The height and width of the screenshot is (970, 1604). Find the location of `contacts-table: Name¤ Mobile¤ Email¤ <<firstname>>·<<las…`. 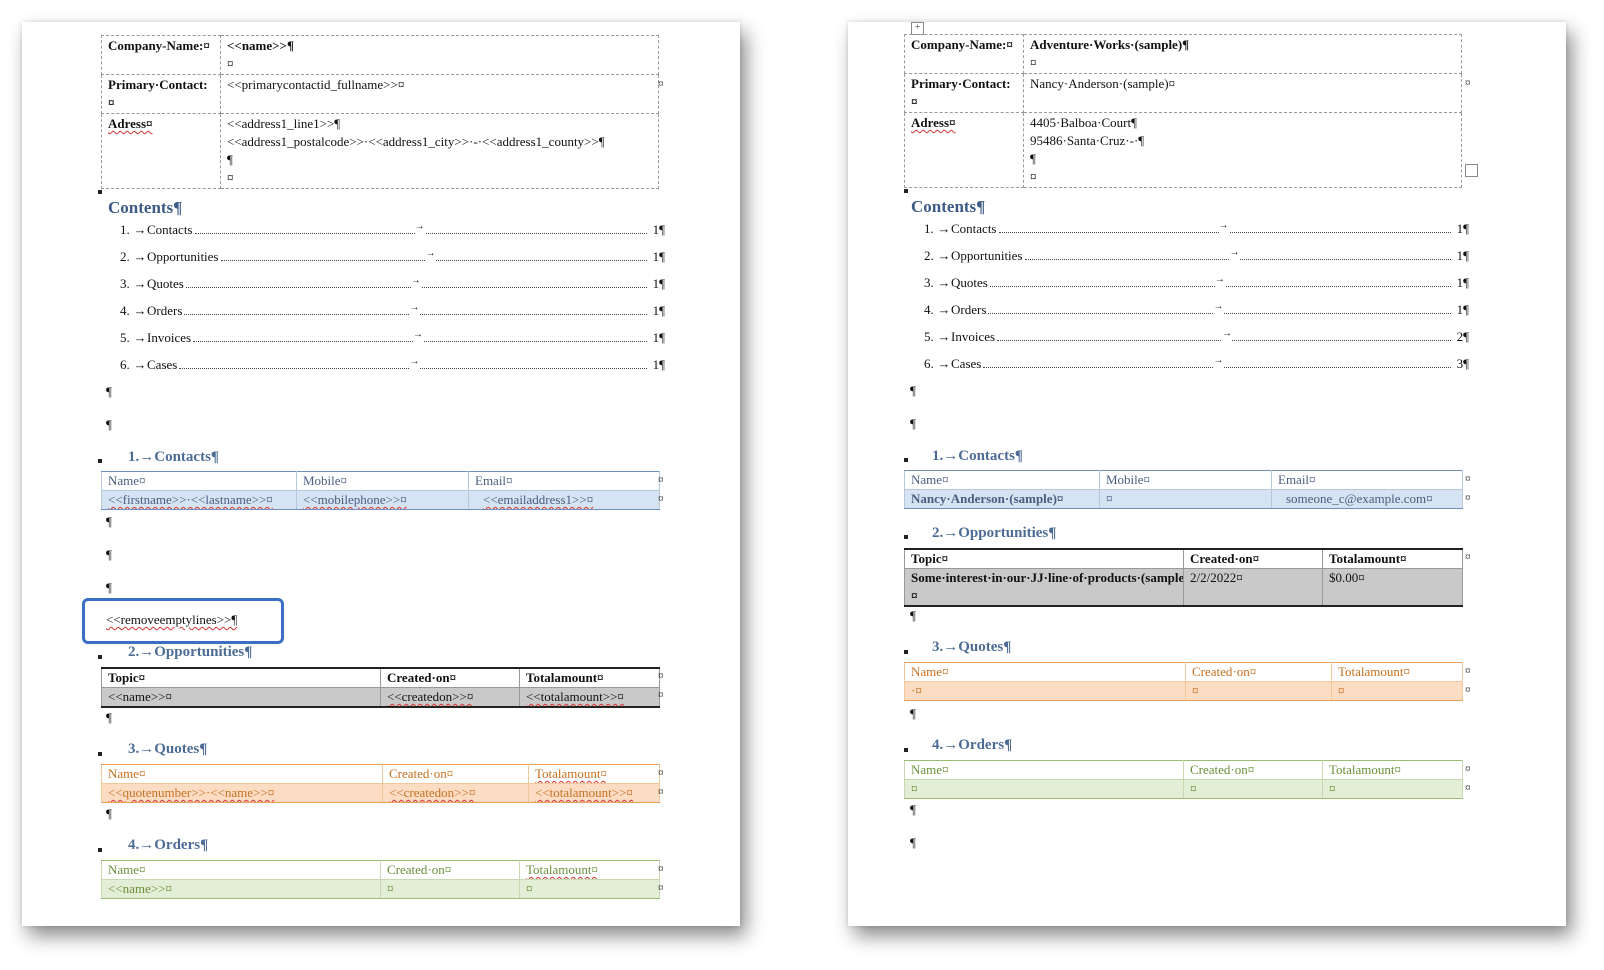

contacts-table: Name¤ Mobile¤ Email¤ <<firstname>>·<<las… is located at coordinates (380, 490).